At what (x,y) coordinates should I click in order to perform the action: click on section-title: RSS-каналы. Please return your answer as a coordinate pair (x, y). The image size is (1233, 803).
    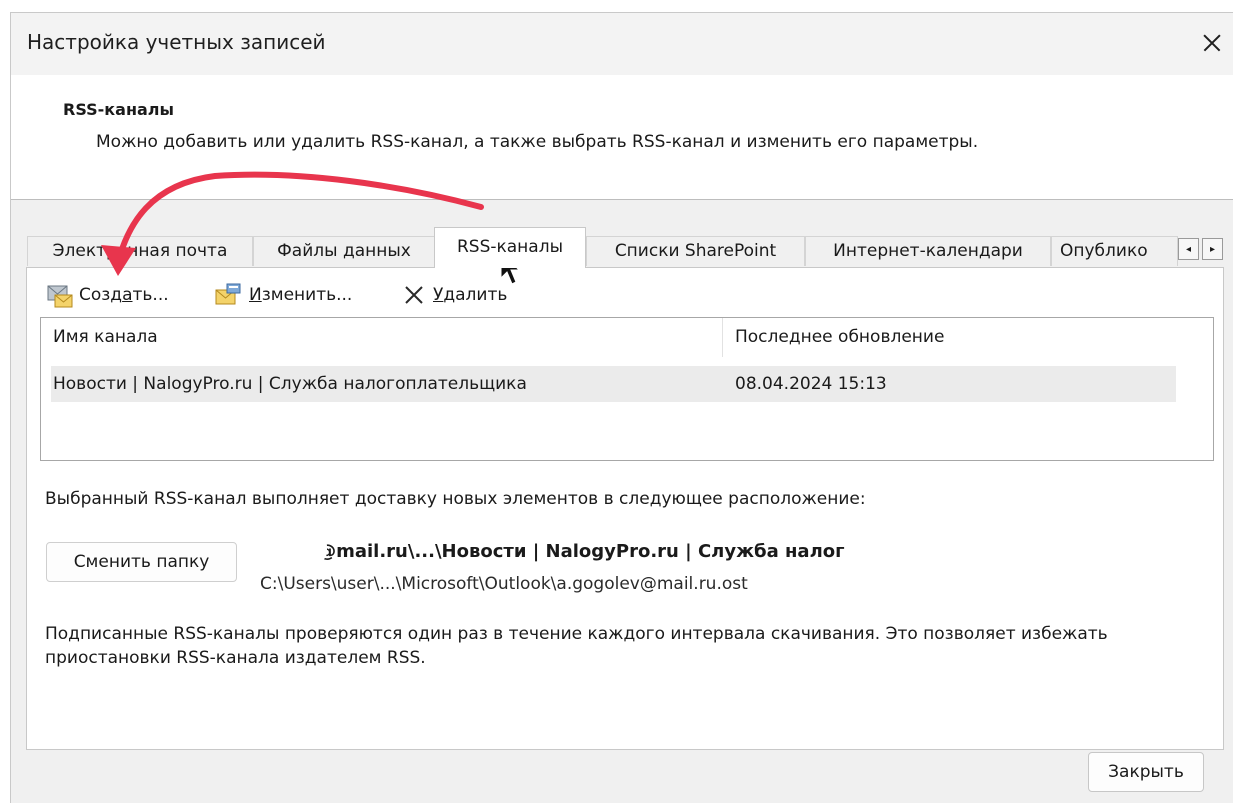
    Looking at the image, I should click on (118, 109).